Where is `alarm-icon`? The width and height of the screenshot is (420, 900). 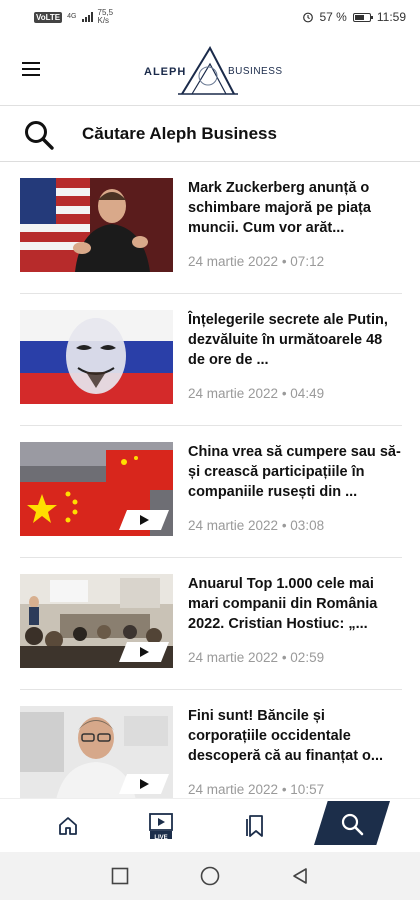 alarm-icon is located at coordinates (307, 17).